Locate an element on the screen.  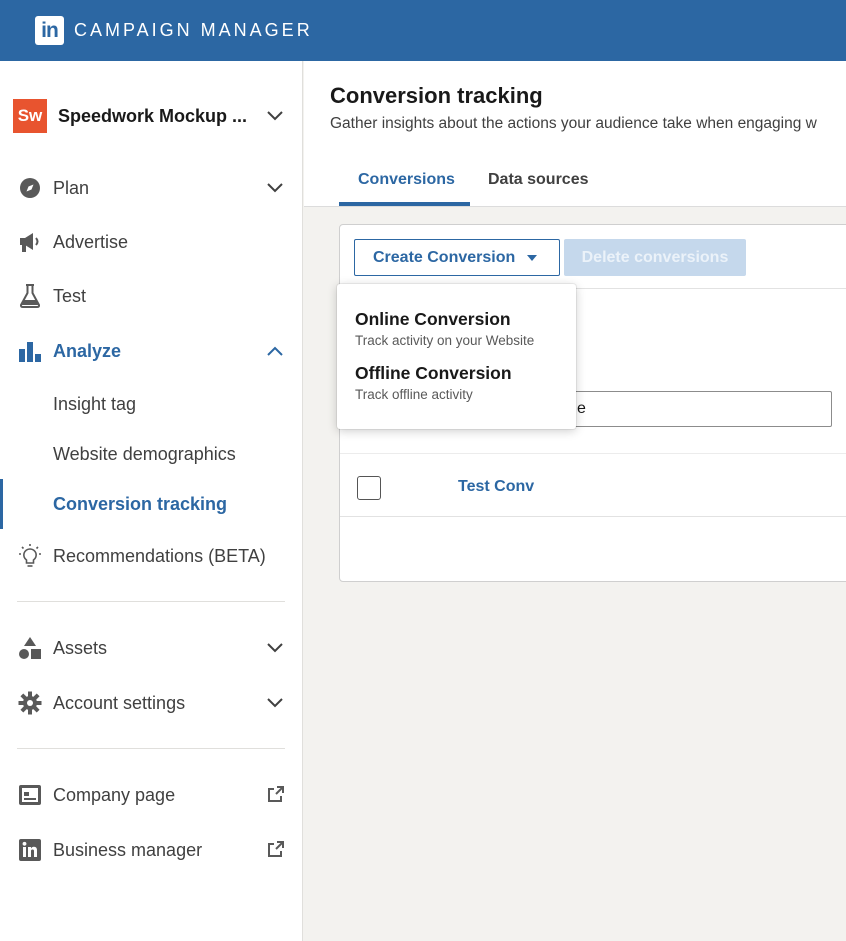
company-page-icon is located at coordinates (30, 795).